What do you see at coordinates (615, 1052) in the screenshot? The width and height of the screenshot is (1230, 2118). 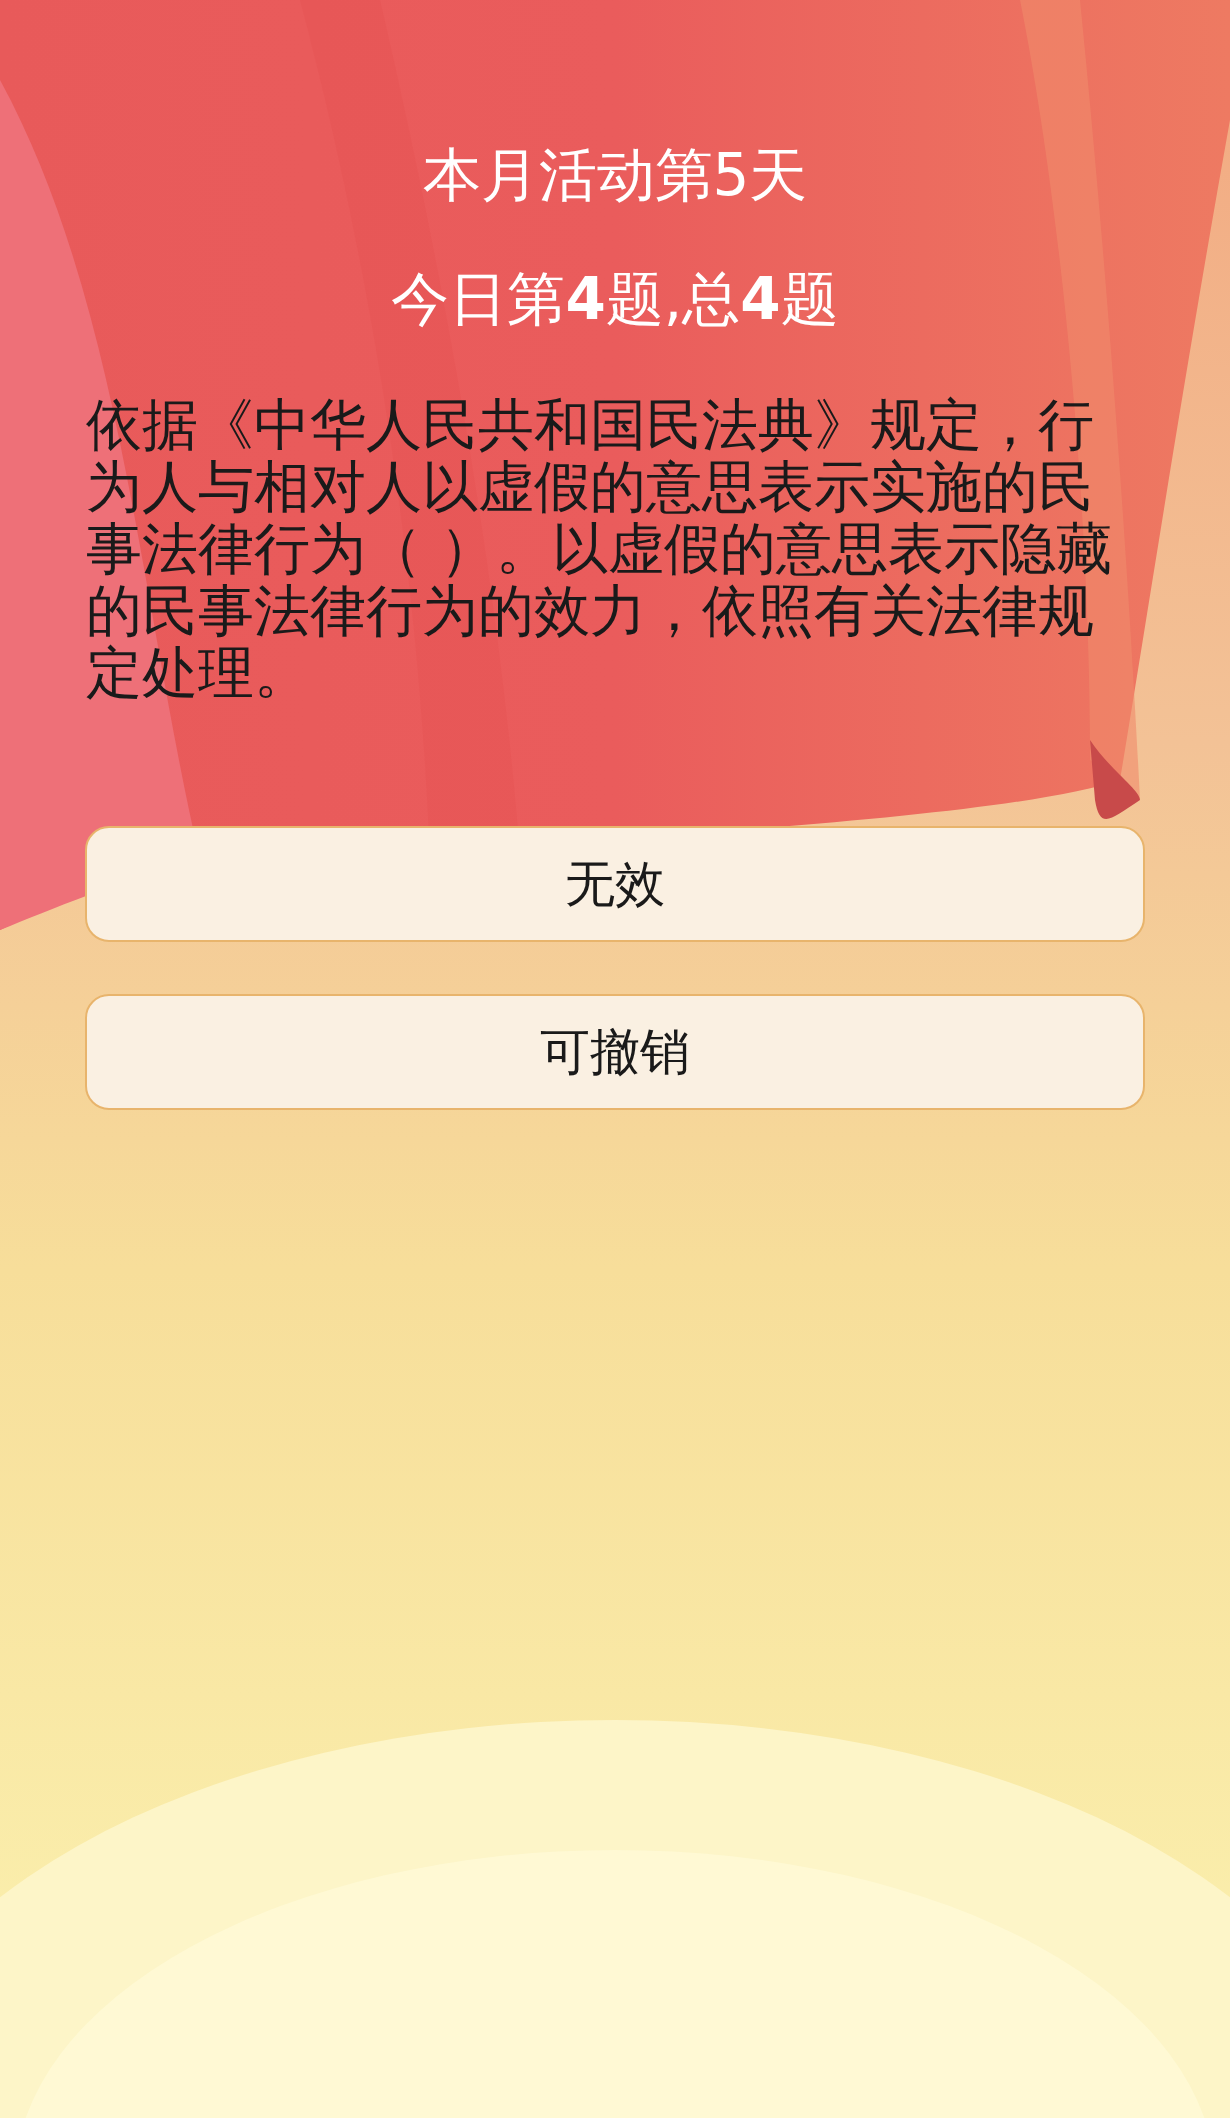 I see `answer-option: 可撤销` at bounding box center [615, 1052].